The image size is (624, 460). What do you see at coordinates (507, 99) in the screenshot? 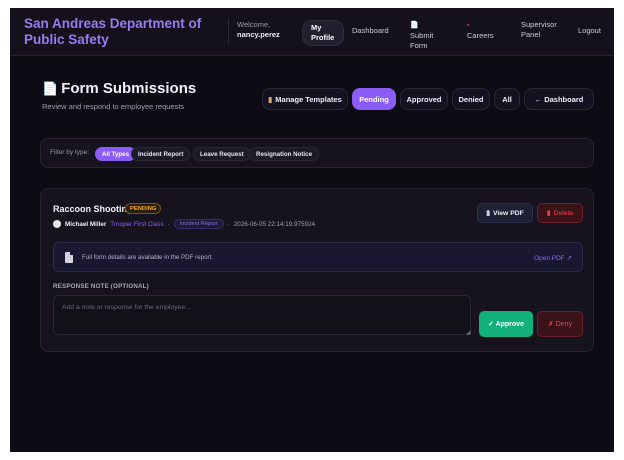
I see `tab-all: All` at bounding box center [507, 99].